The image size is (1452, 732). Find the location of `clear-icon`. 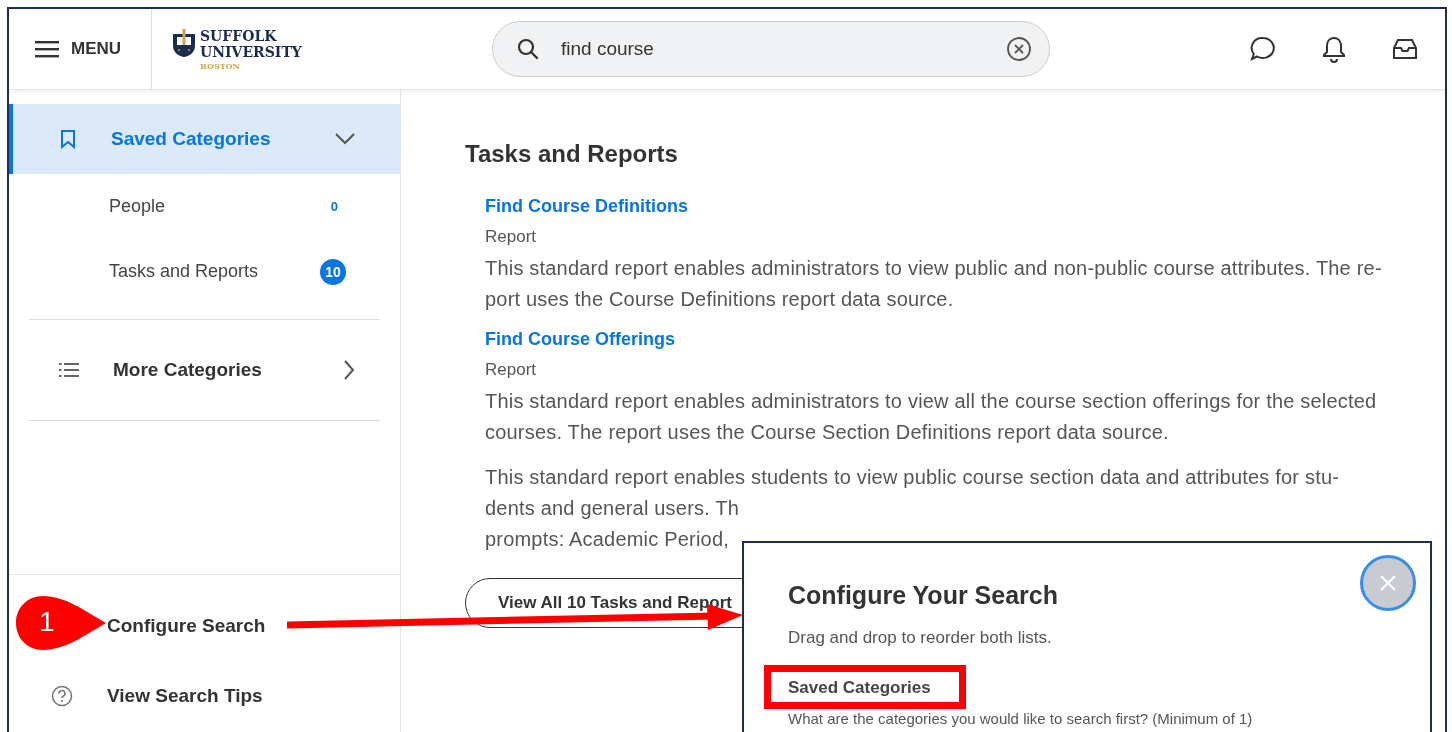

clear-icon is located at coordinates (1019, 49).